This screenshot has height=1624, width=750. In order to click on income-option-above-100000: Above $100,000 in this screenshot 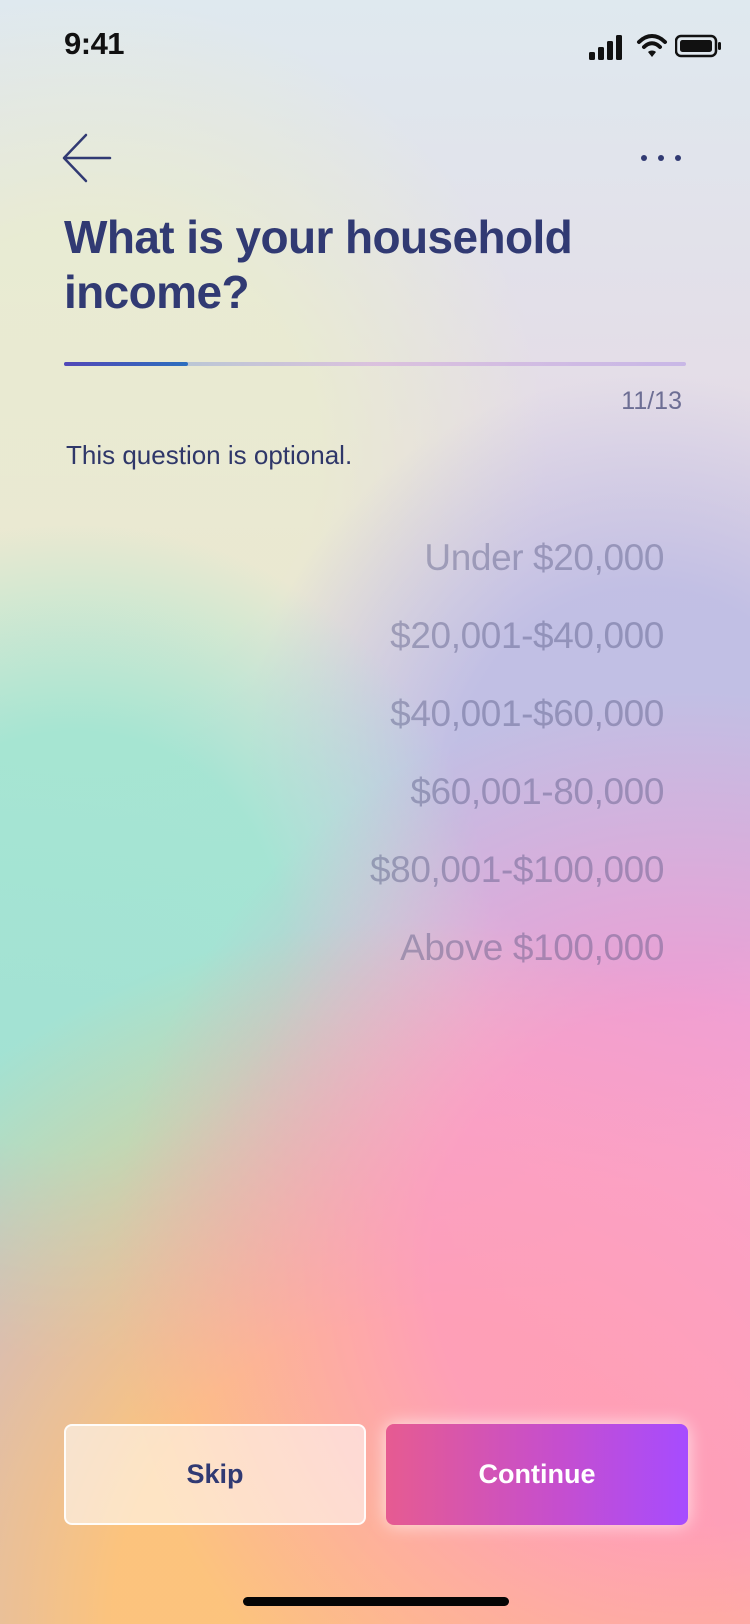, I will do `click(332, 955)`.